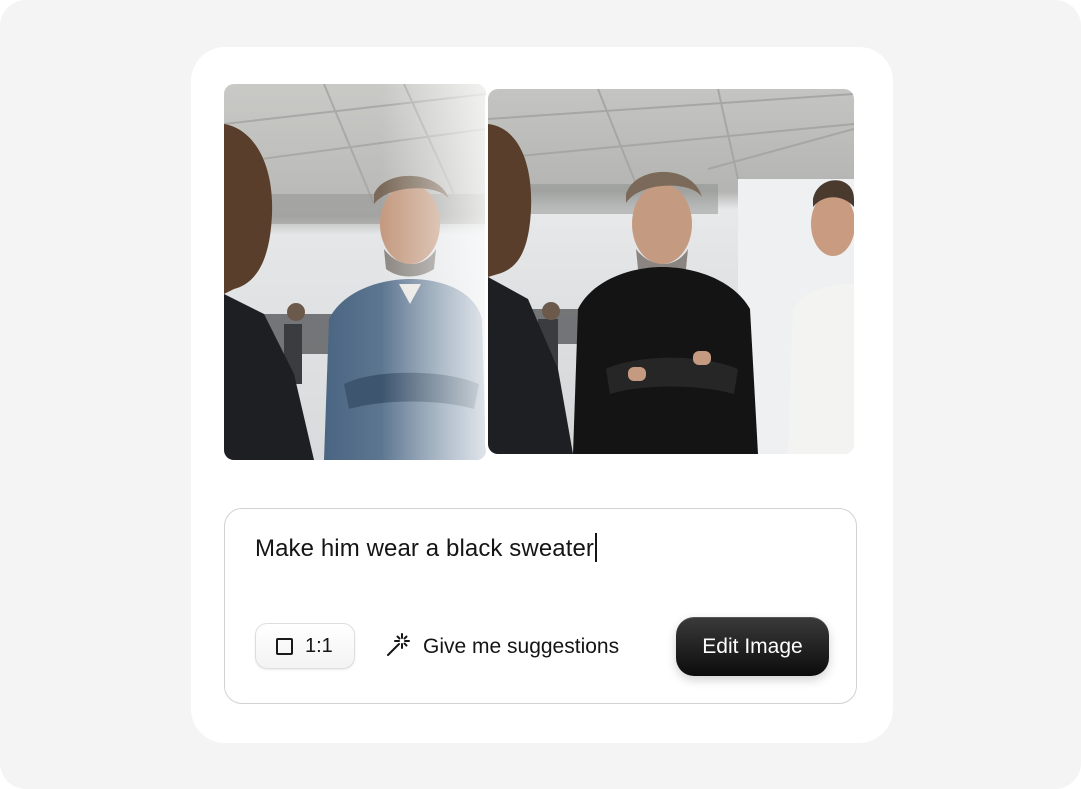 The width and height of the screenshot is (1081, 789). What do you see at coordinates (398, 647) in the screenshot?
I see `magic-wand-icon` at bounding box center [398, 647].